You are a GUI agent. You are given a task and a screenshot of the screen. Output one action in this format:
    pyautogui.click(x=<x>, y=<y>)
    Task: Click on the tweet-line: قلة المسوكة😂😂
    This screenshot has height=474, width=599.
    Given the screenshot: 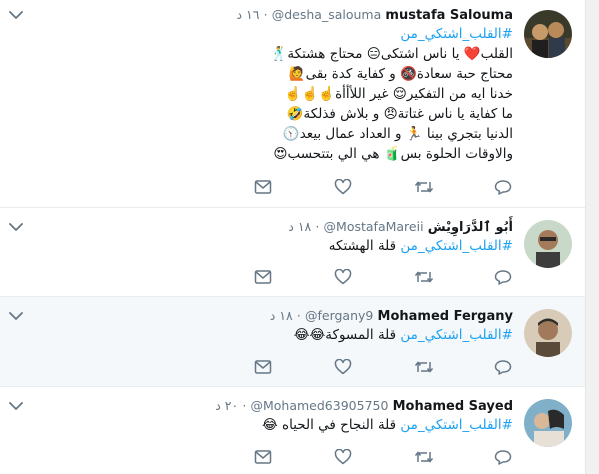 What is the action you would take?
    pyautogui.click(x=345, y=335)
    